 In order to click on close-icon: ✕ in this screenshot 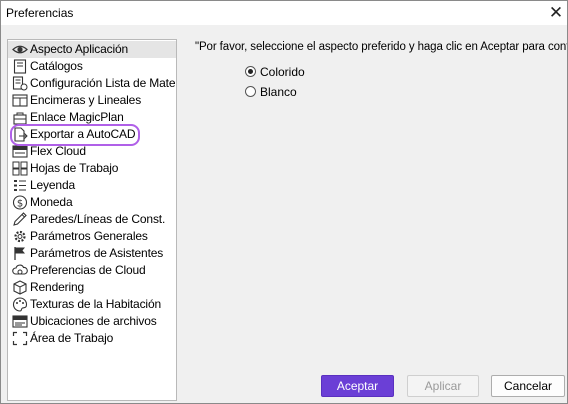, I will do `click(556, 13)`.